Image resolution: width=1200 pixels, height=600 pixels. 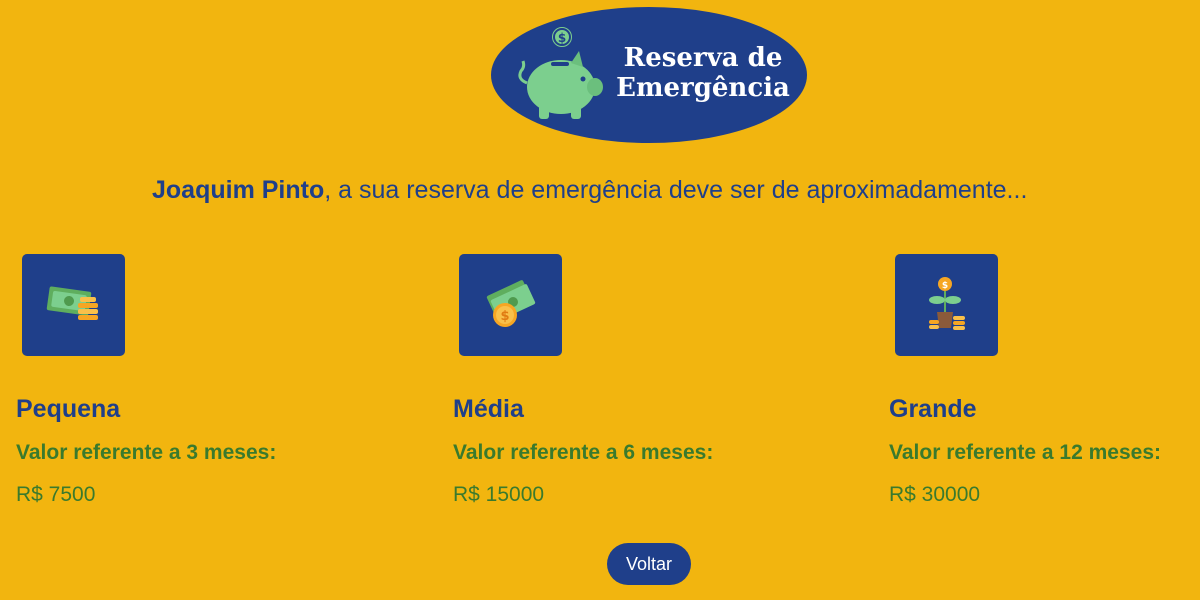 What do you see at coordinates (56, 494) in the screenshot?
I see `card-value: R$ 7500` at bounding box center [56, 494].